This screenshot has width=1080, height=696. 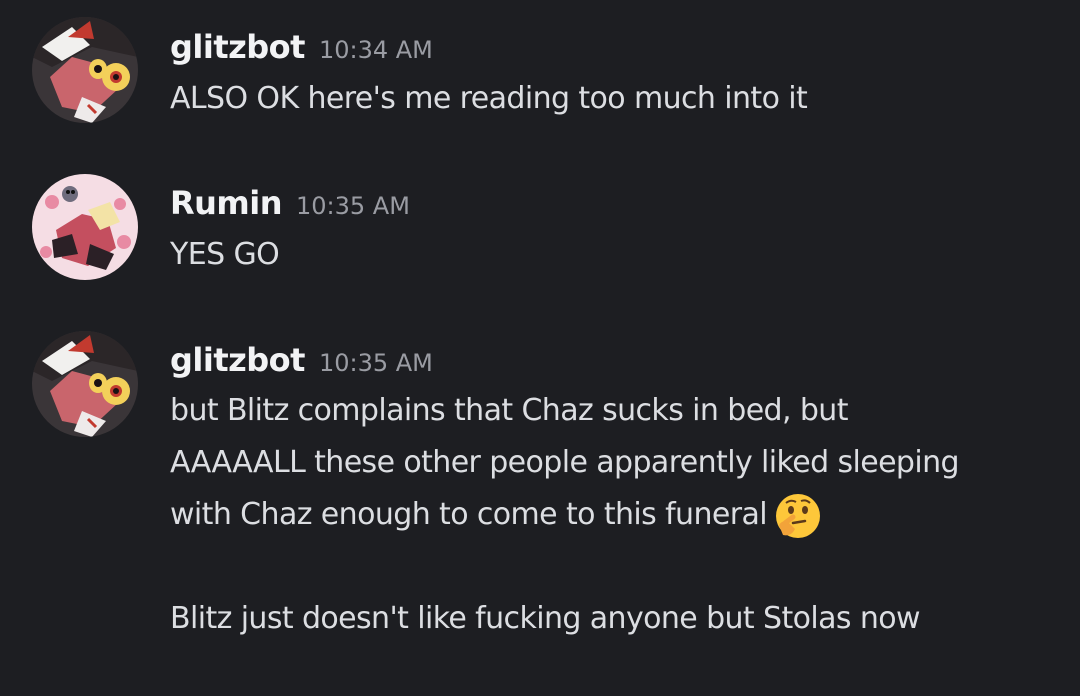 What do you see at coordinates (798, 516) in the screenshot?
I see `thinking-face-emoji-icon` at bounding box center [798, 516].